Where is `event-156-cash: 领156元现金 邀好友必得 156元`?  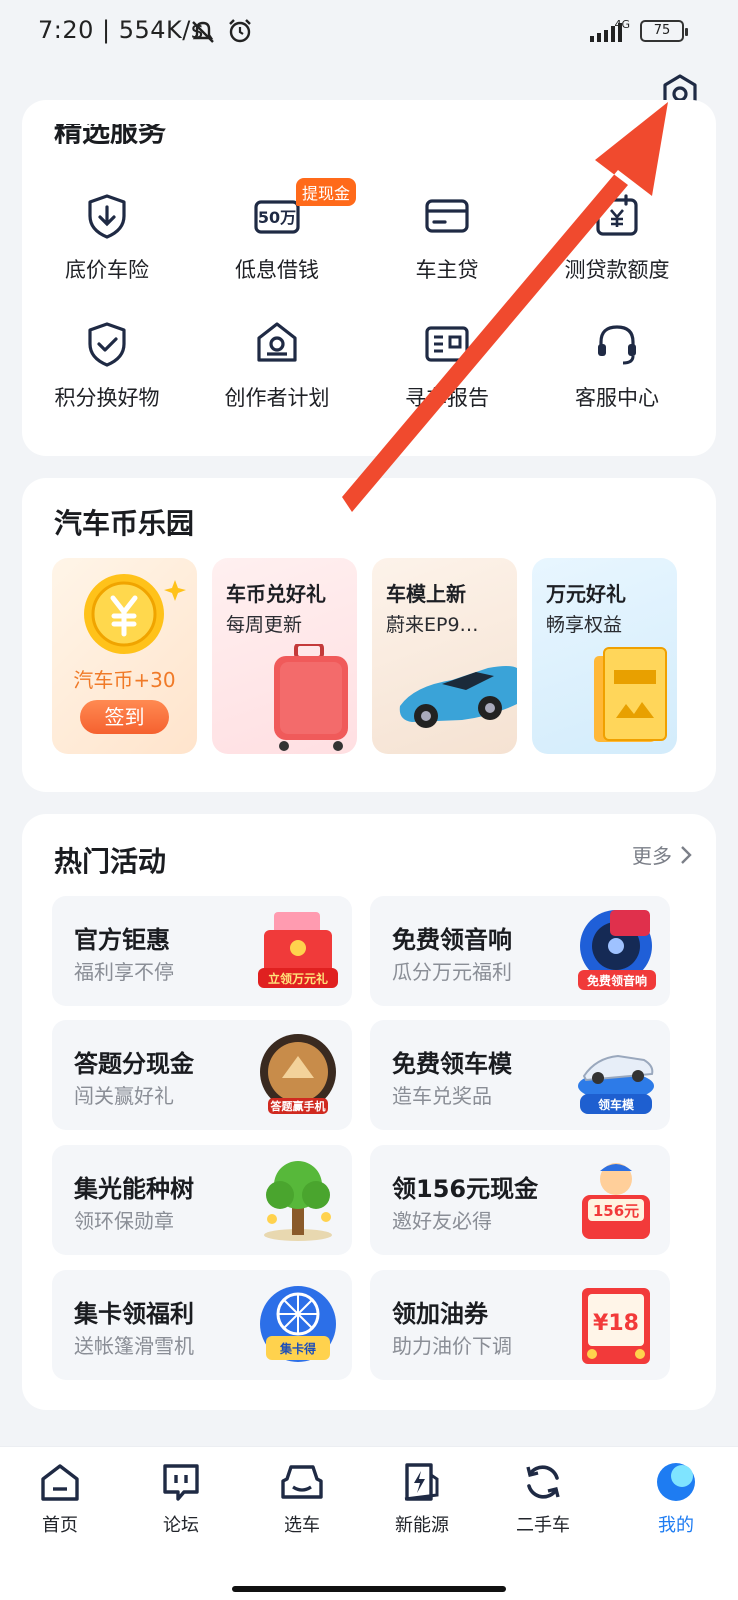 event-156-cash: 领156元现金 邀好友必得 156元 is located at coordinates (520, 1200).